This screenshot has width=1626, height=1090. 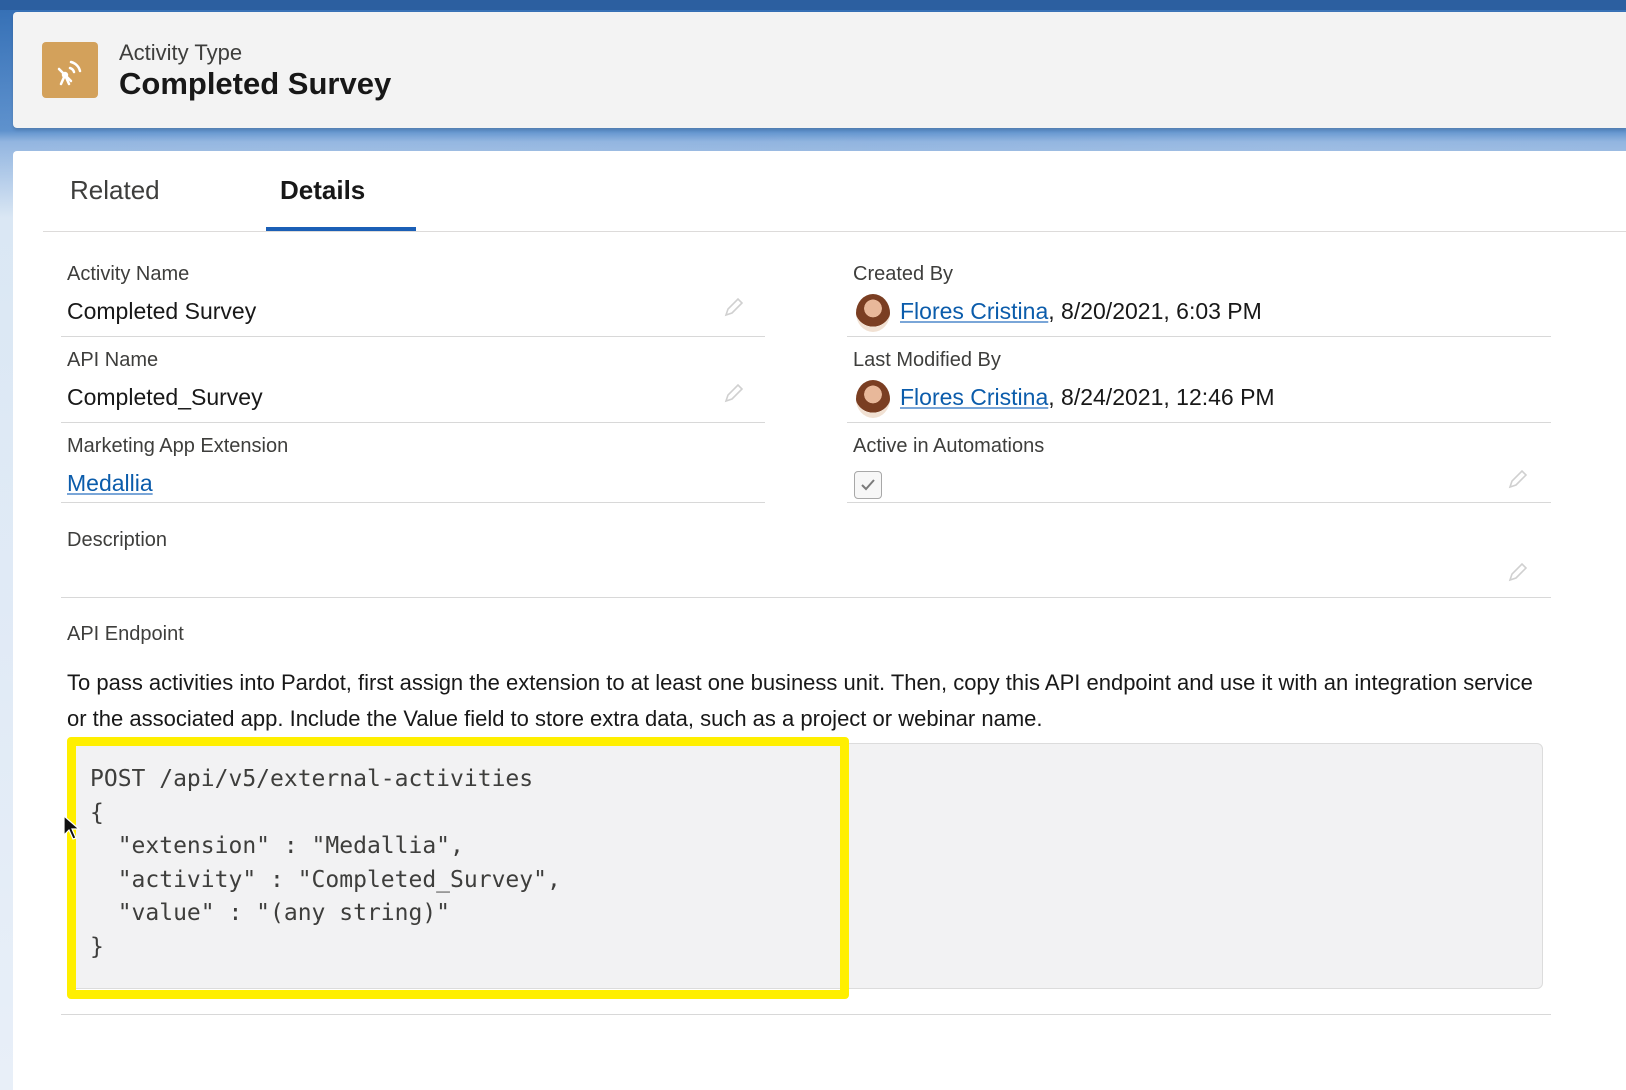 What do you see at coordinates (165, 397) in the screenshot?
I see `api-name-value: Completed_Survey` at bounding box center [165, 397].